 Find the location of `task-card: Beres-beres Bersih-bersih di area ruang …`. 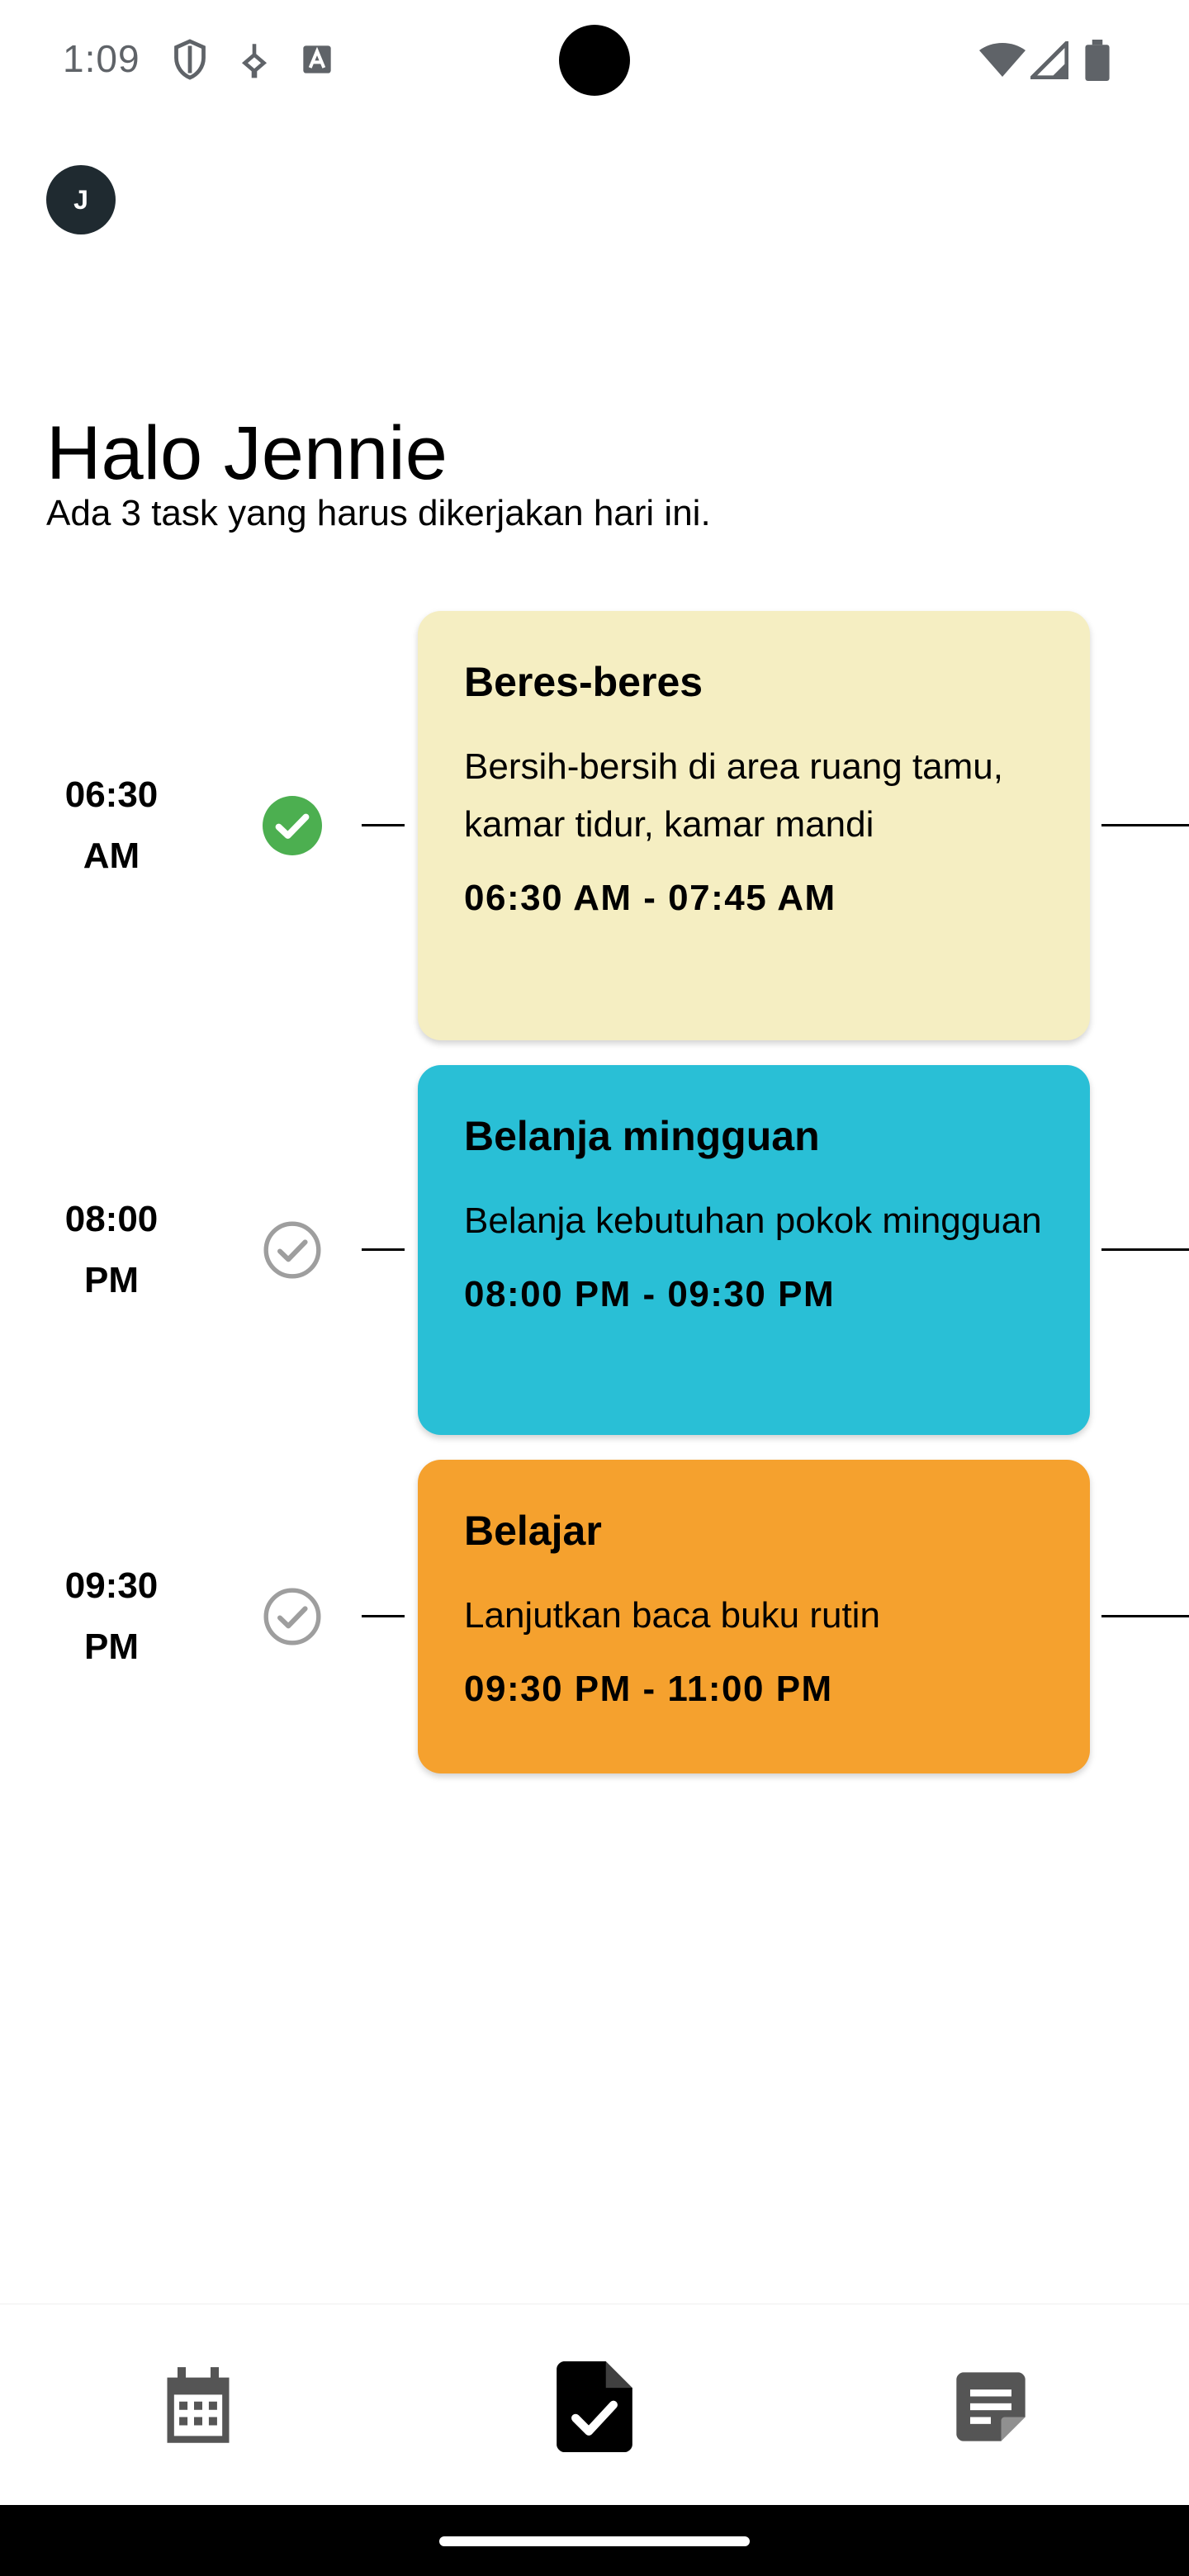

task-card: Beres-beres Bersih-bersih di area ruang … is located at coordinates (754, 825).